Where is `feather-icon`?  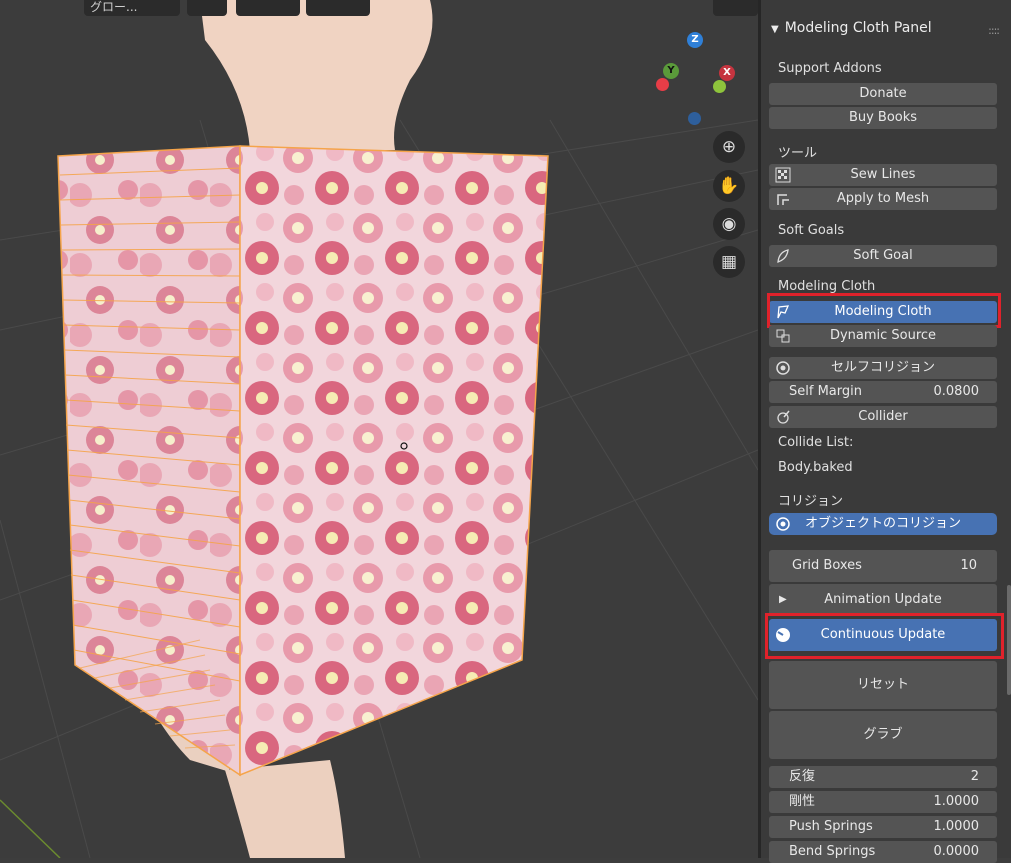 feather-icon is located at coordinates (783, 256).